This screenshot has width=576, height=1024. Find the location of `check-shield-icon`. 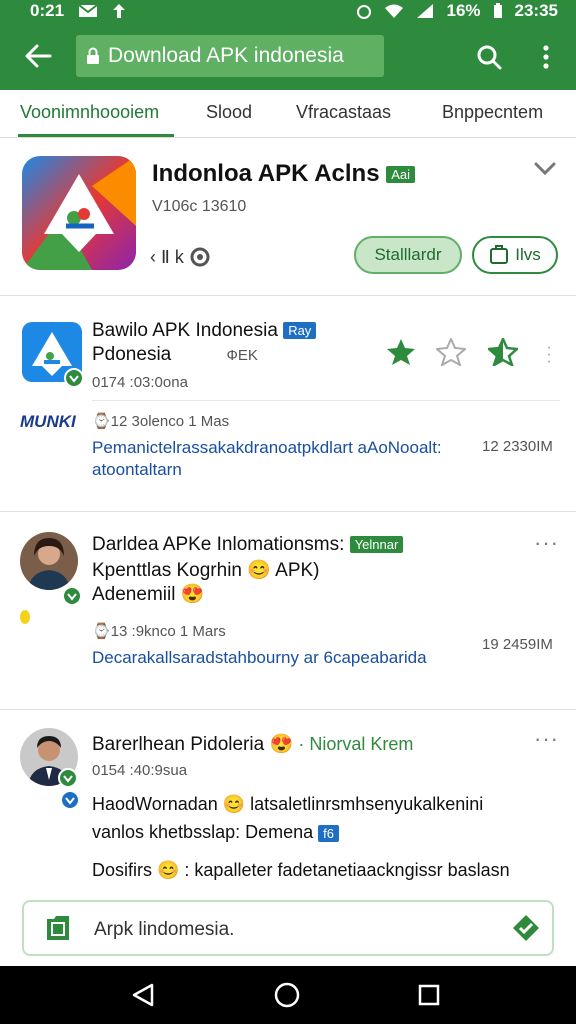

check-shield-icon is located at coordinates (526, 928).